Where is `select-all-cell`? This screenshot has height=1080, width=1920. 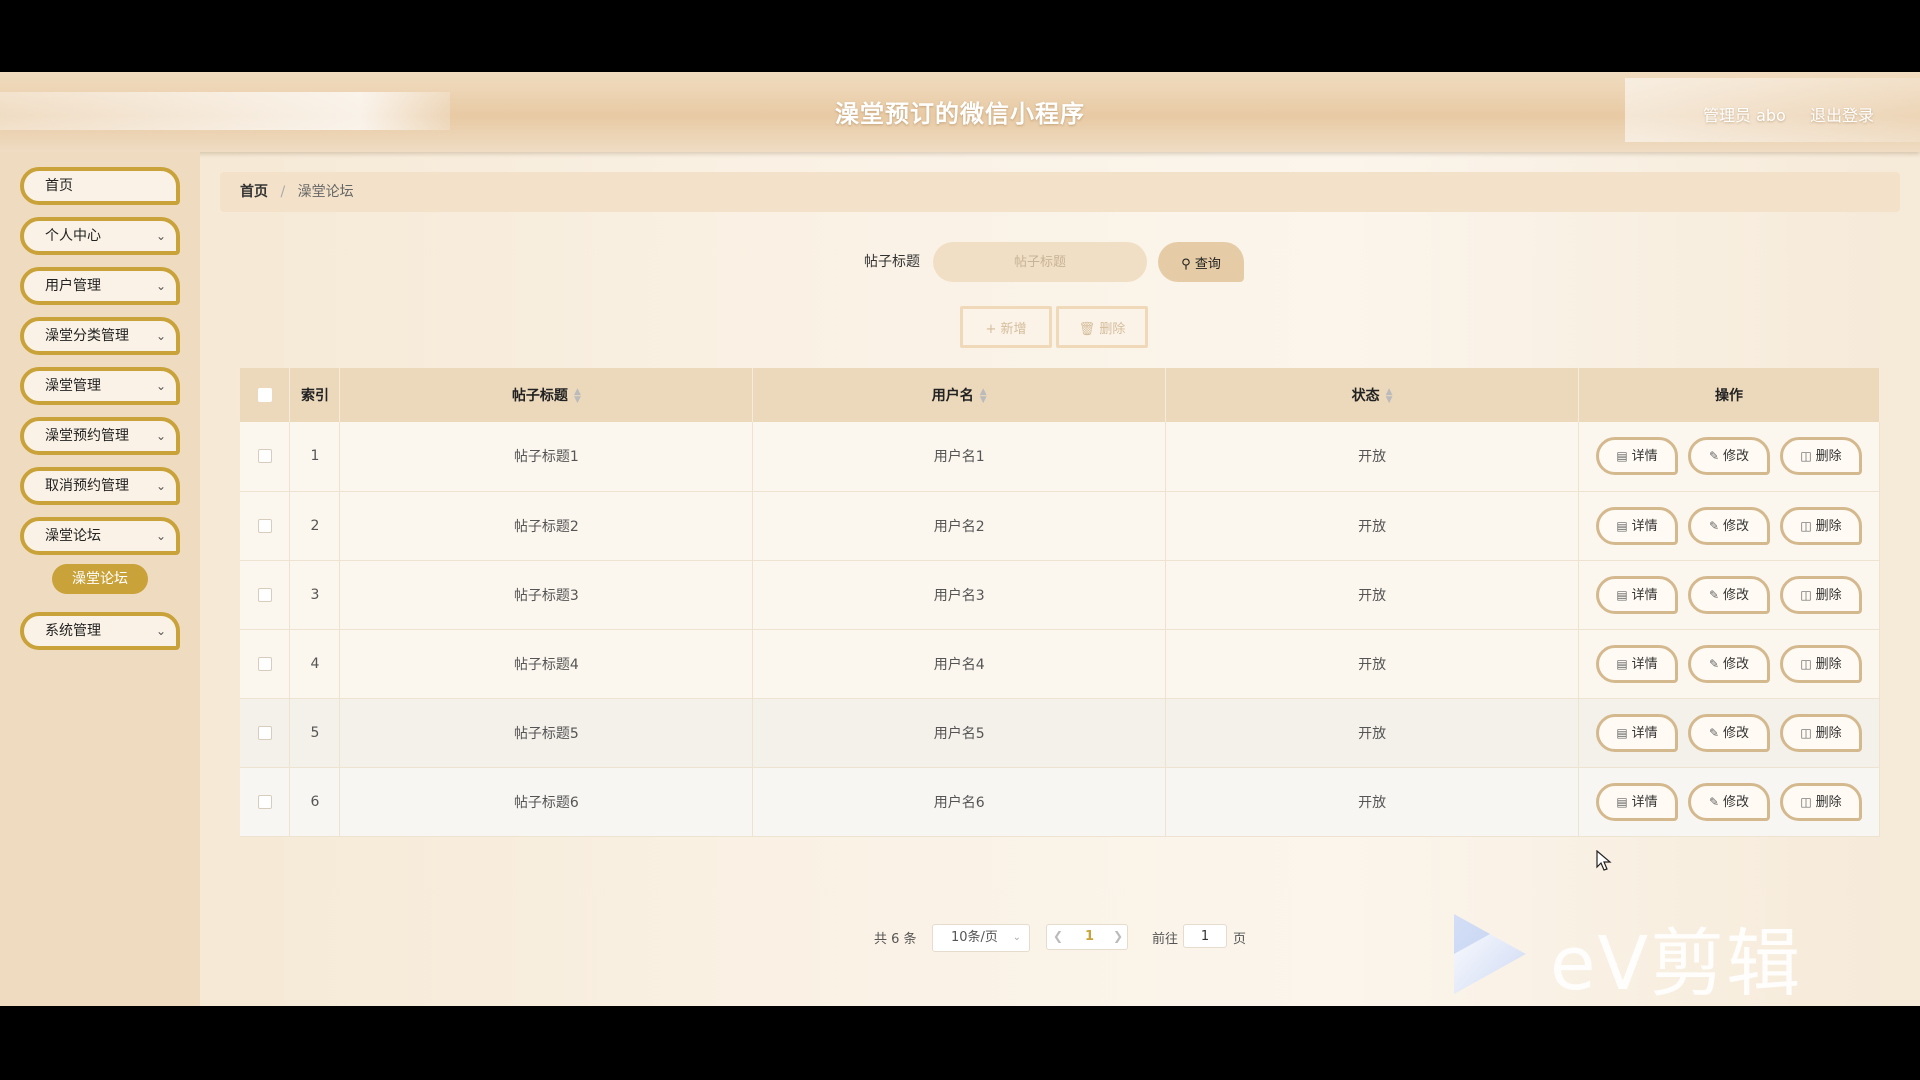
select-all-cell is located at coordinates (265, 395).